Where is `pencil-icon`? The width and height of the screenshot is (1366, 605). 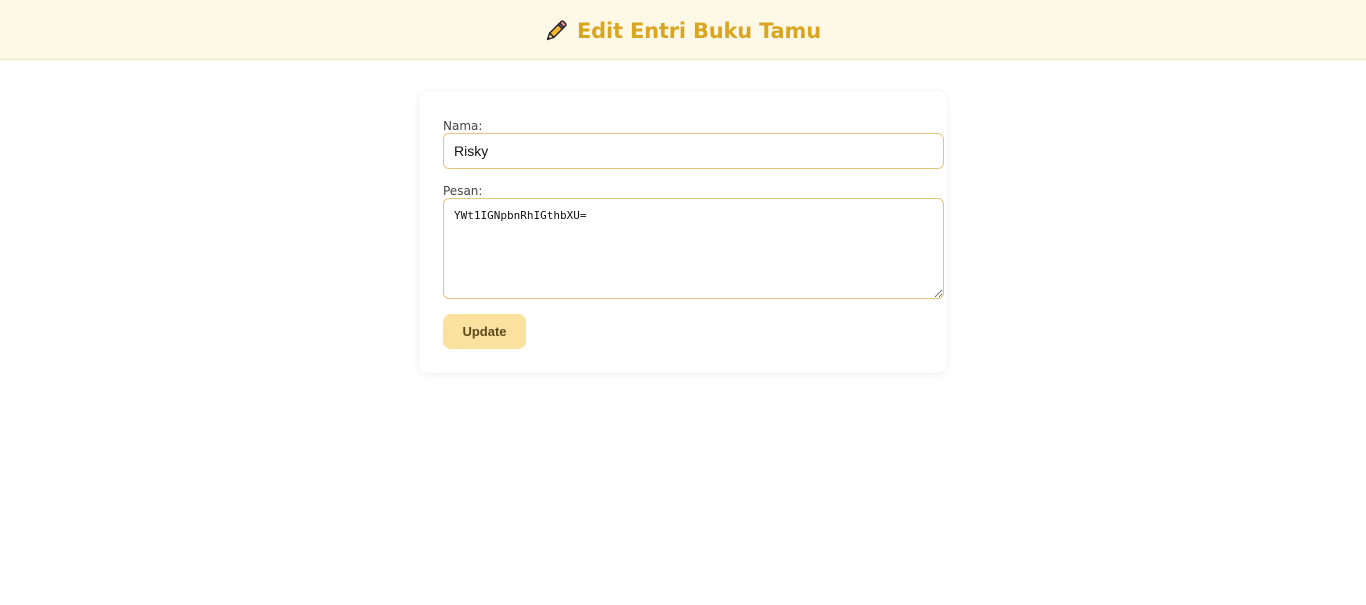 pencil-icon is located at coordinates (556, 31).